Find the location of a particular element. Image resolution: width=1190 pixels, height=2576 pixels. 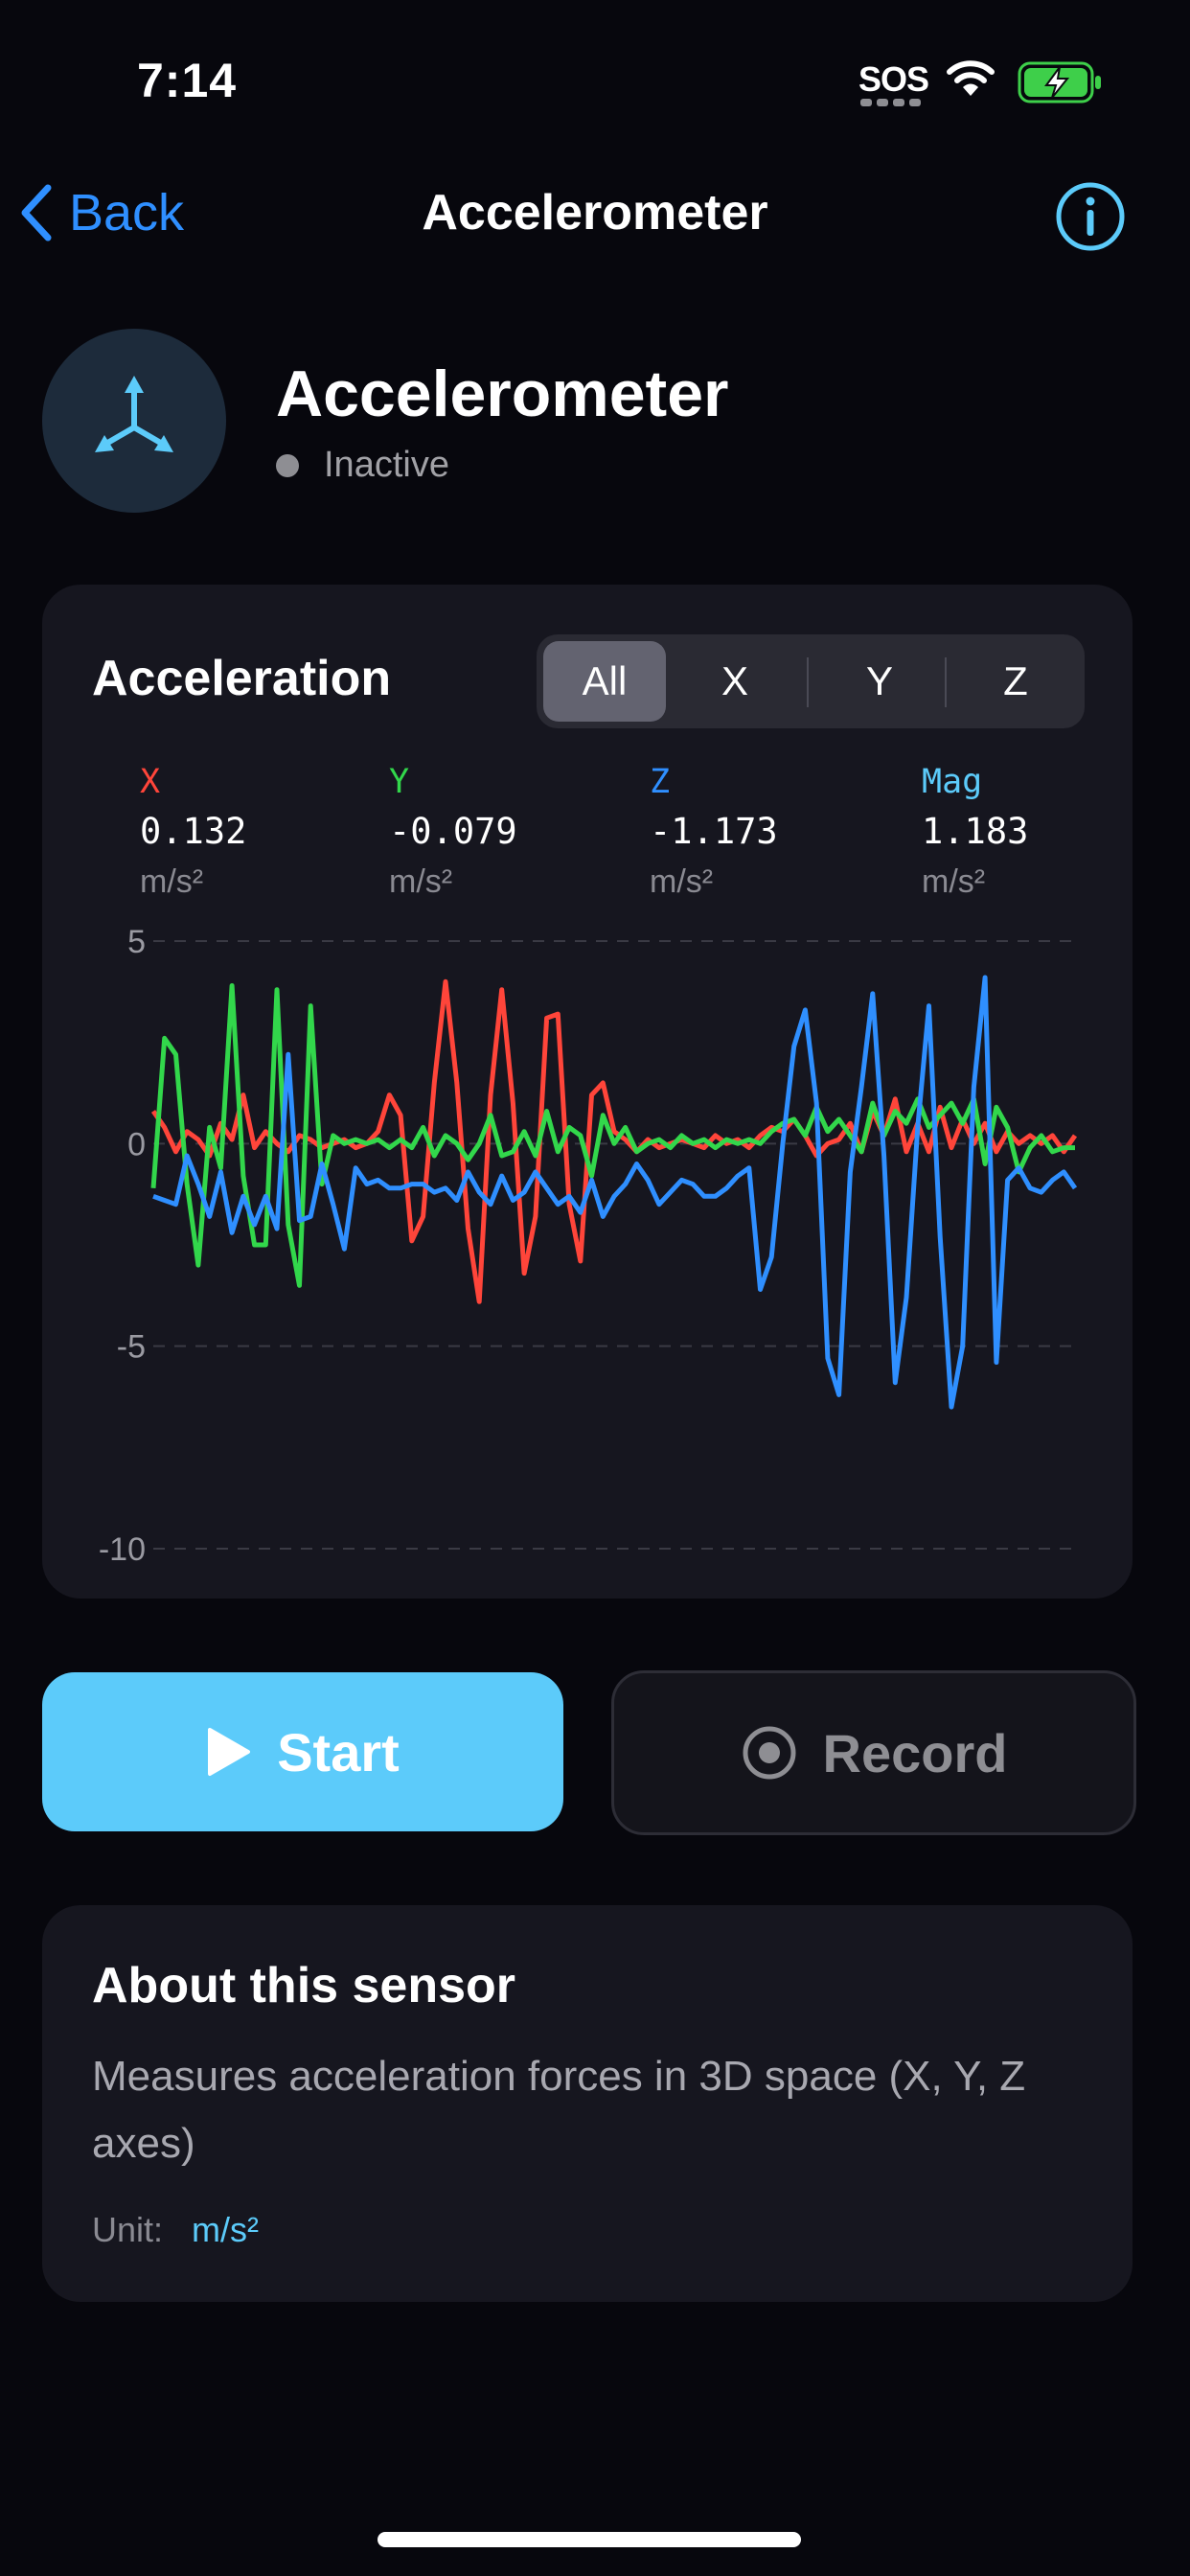

record-icon is located at coordinates (770, 1753).